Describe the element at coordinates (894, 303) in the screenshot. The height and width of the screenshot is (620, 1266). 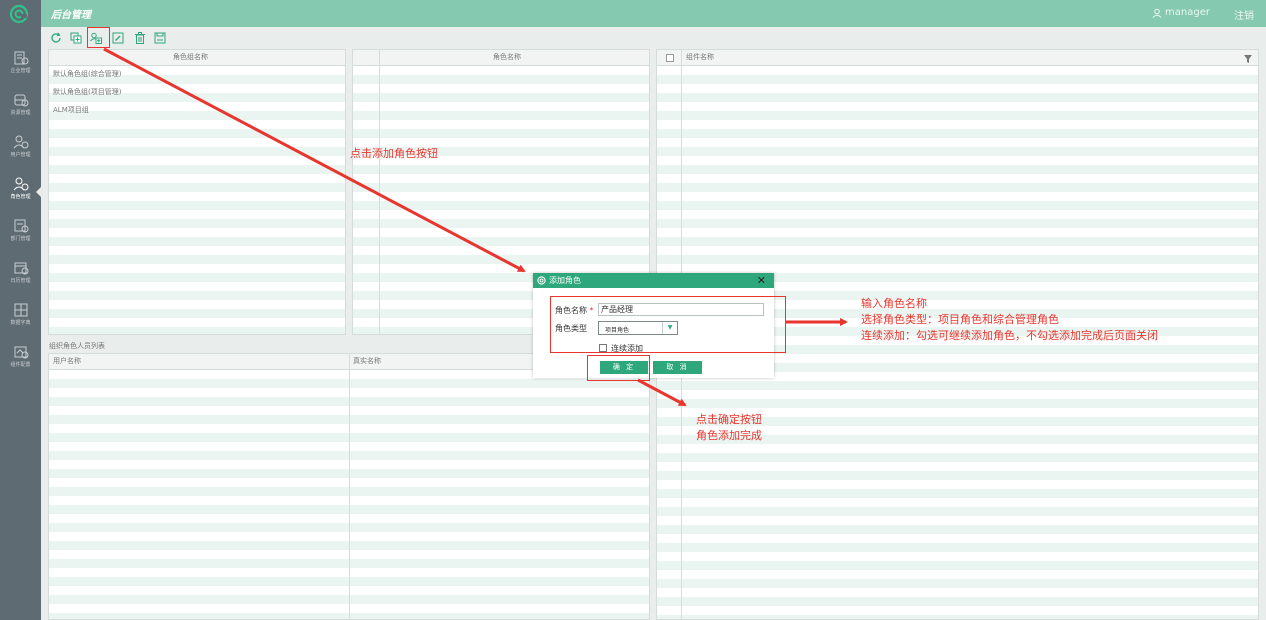
I see `annotation-input-name: 输入角色名称` at that location.